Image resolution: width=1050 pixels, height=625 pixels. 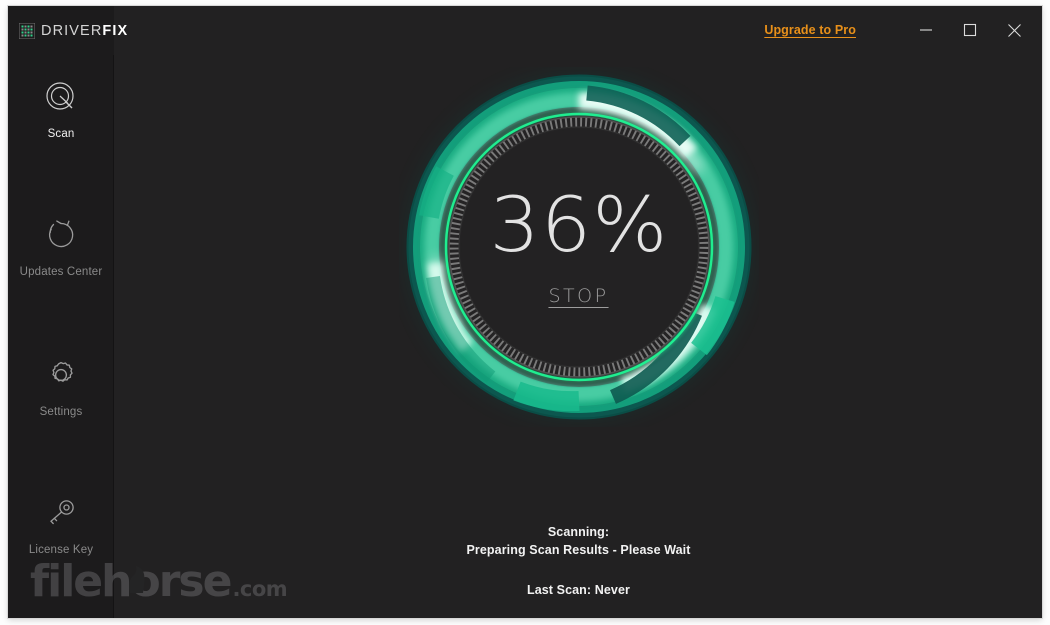 What do you see at coordinates (115, 30) in the screenshot?
I see `app-title-bold: FIX` at bounding box center [115, 30].